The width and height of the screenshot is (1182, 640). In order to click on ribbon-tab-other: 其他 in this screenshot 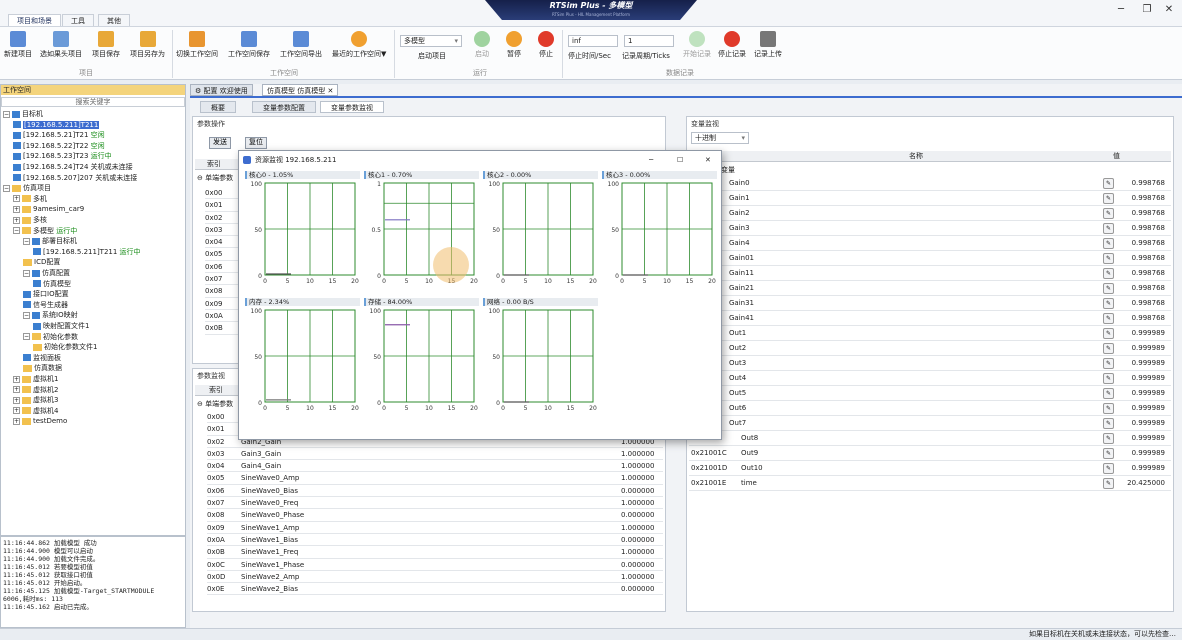, I will do `click(114, 20)`.